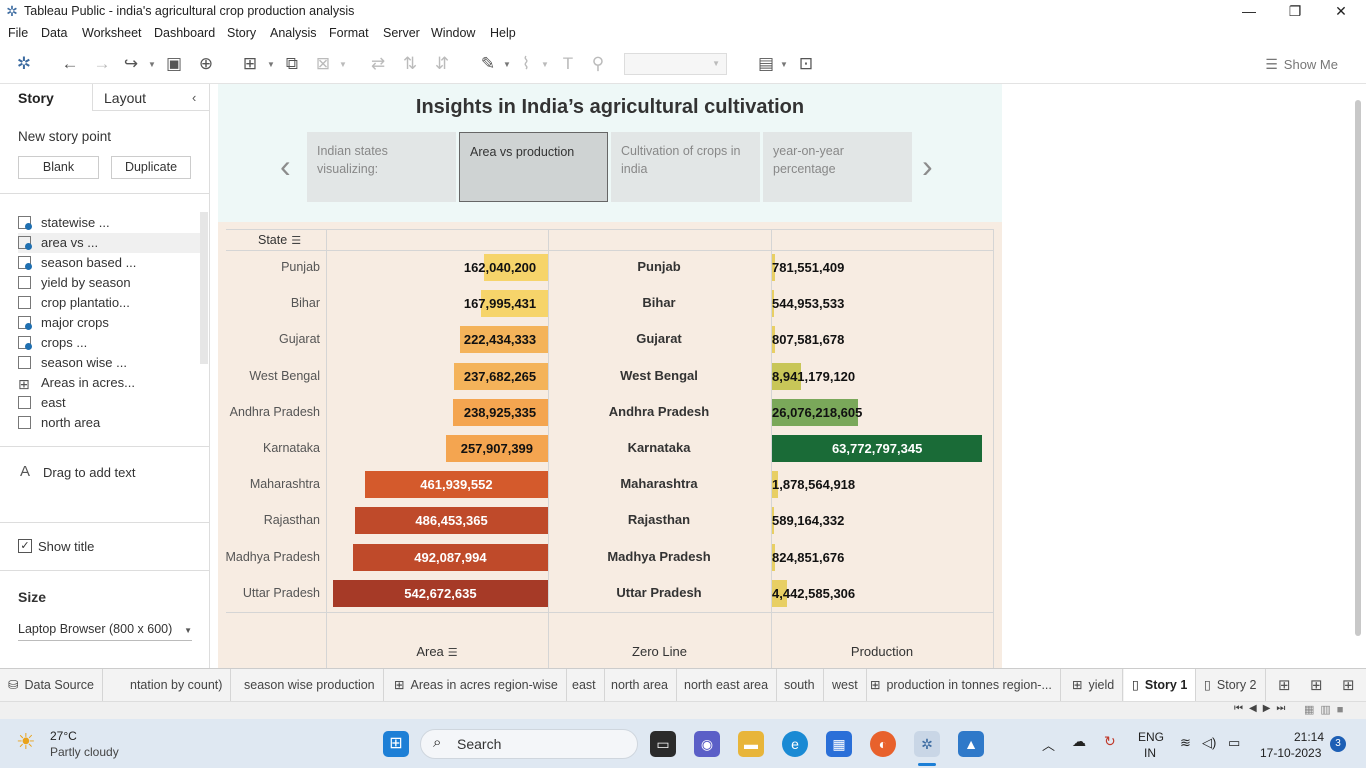 Image resolution: width=1366 pixels, height=768 pixels. What do you see at coordinates (659, 520) in the screenshot?
I see `zero-line-state-label: Rajasthan` at bounding box center [659, 520].